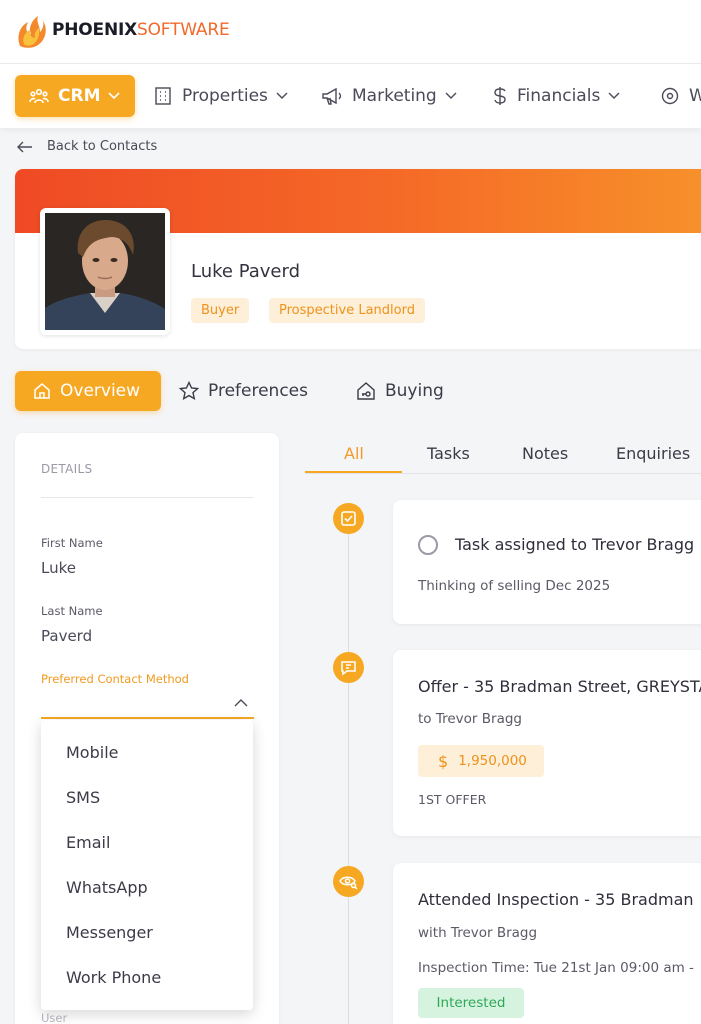 This screenshot has height=1024, width=701. I want to click on inspection-with: with Trevor Bragg, so click(478, 933).